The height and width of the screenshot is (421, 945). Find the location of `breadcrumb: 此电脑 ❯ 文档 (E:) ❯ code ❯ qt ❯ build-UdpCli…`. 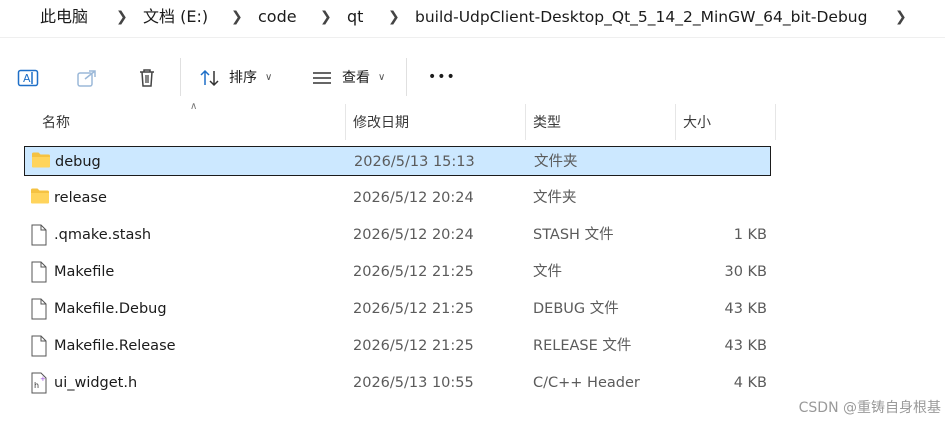

breadcrumb: 此电脑 ❯ 文档 (E:) ❯ code ❯ qt ❯ build-UdpCli… is located at coordinates (472, 18).